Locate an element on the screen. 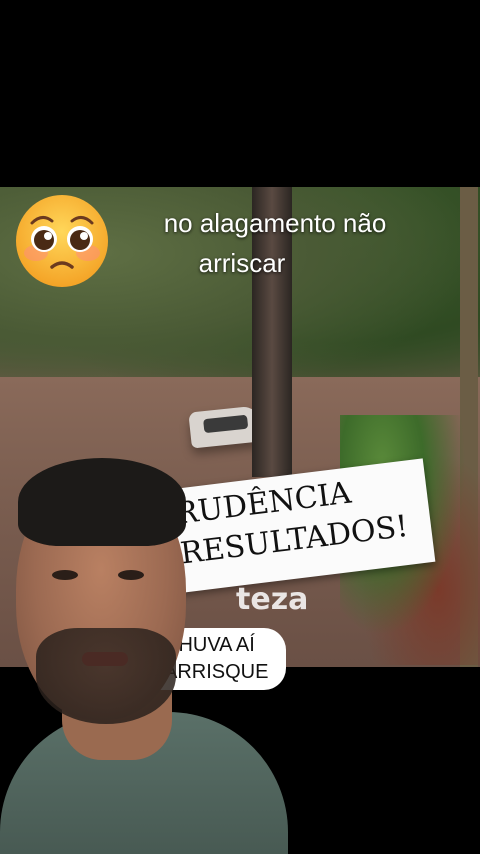 The height and width of the screenshot is (854, 480). bubble-line-2: ARRISQUE is located at coordinates (216, 672).